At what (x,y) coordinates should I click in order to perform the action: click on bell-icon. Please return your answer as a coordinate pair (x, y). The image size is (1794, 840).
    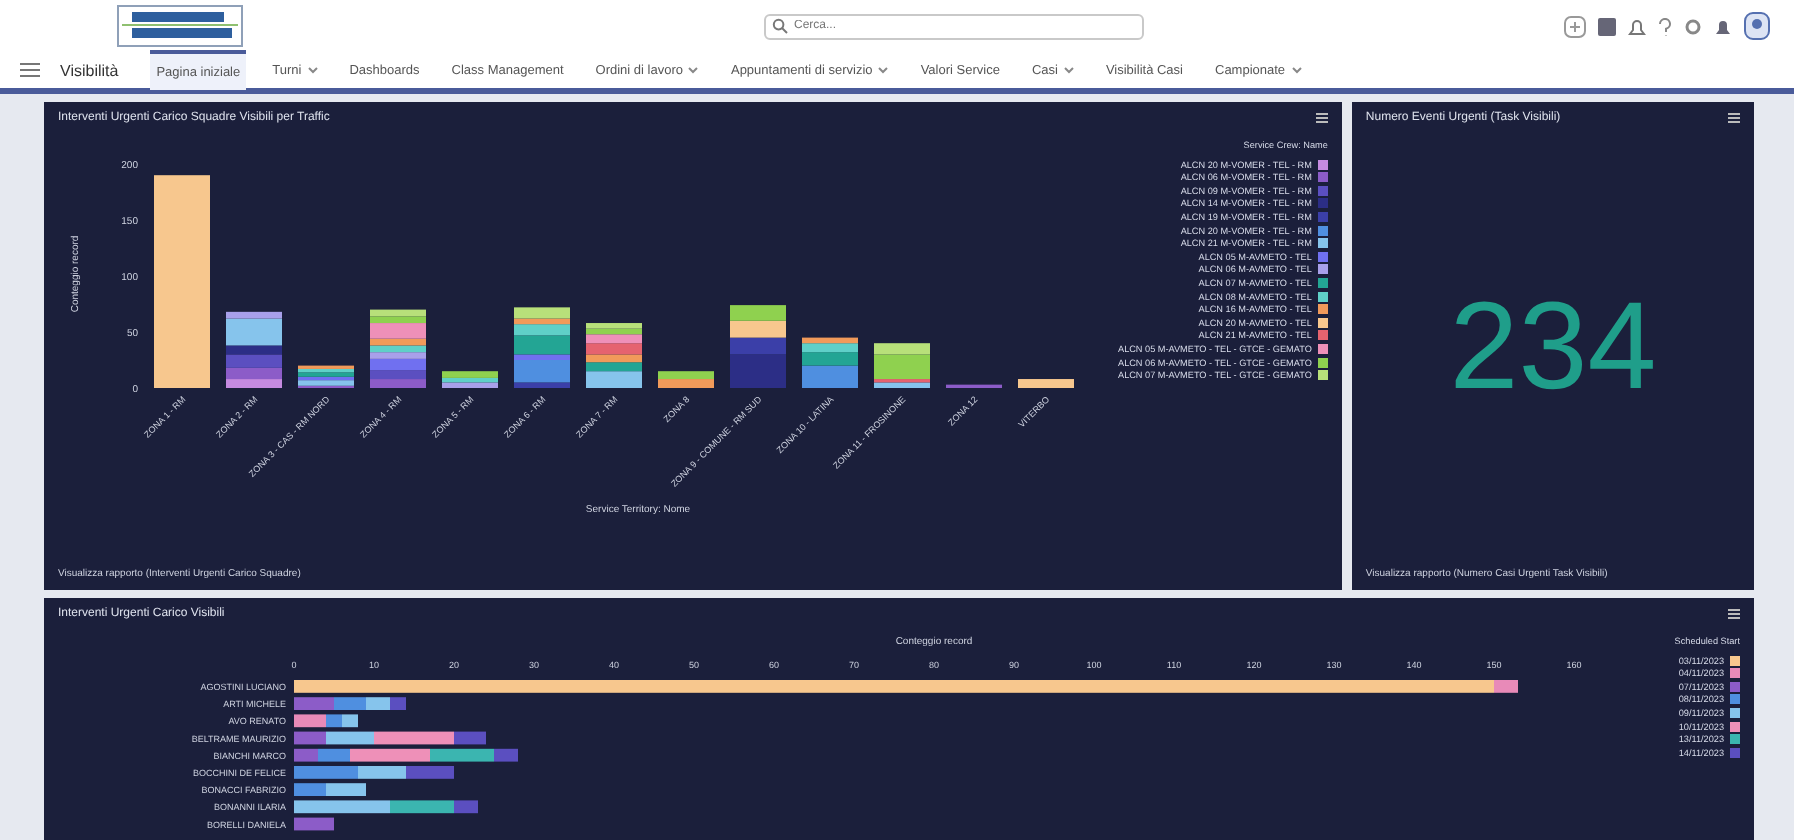
    Looking at the image, I should click on (1637, 26).